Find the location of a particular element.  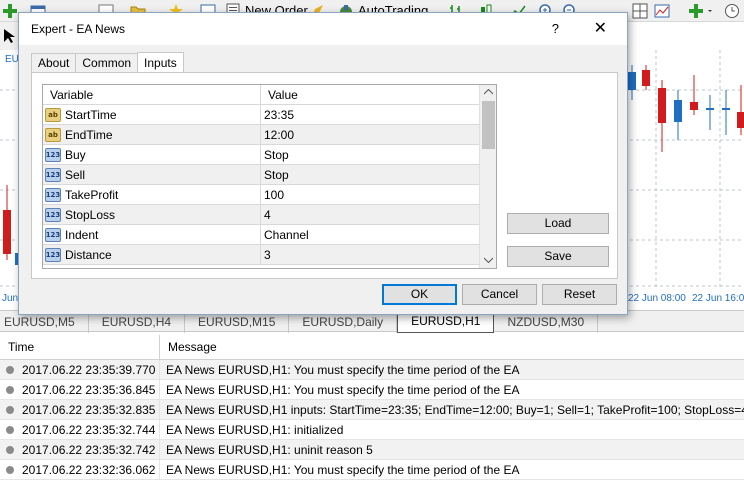

clock-icon is located at coordinates (732, 10).